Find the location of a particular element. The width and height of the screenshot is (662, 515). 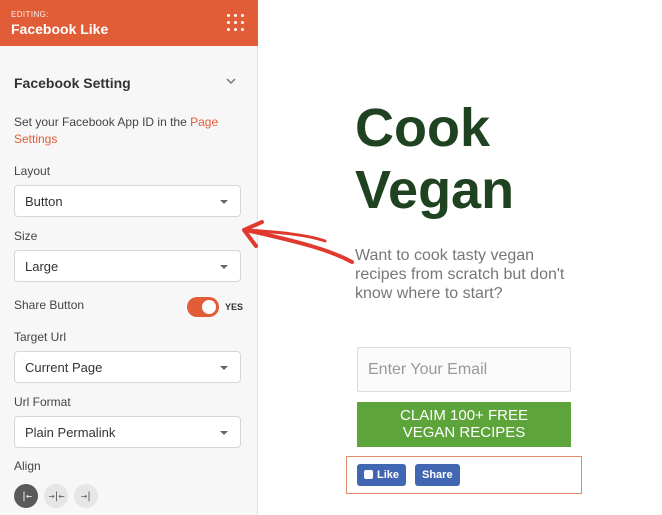

chevron-down-icon is located at coordinates (231, 81).